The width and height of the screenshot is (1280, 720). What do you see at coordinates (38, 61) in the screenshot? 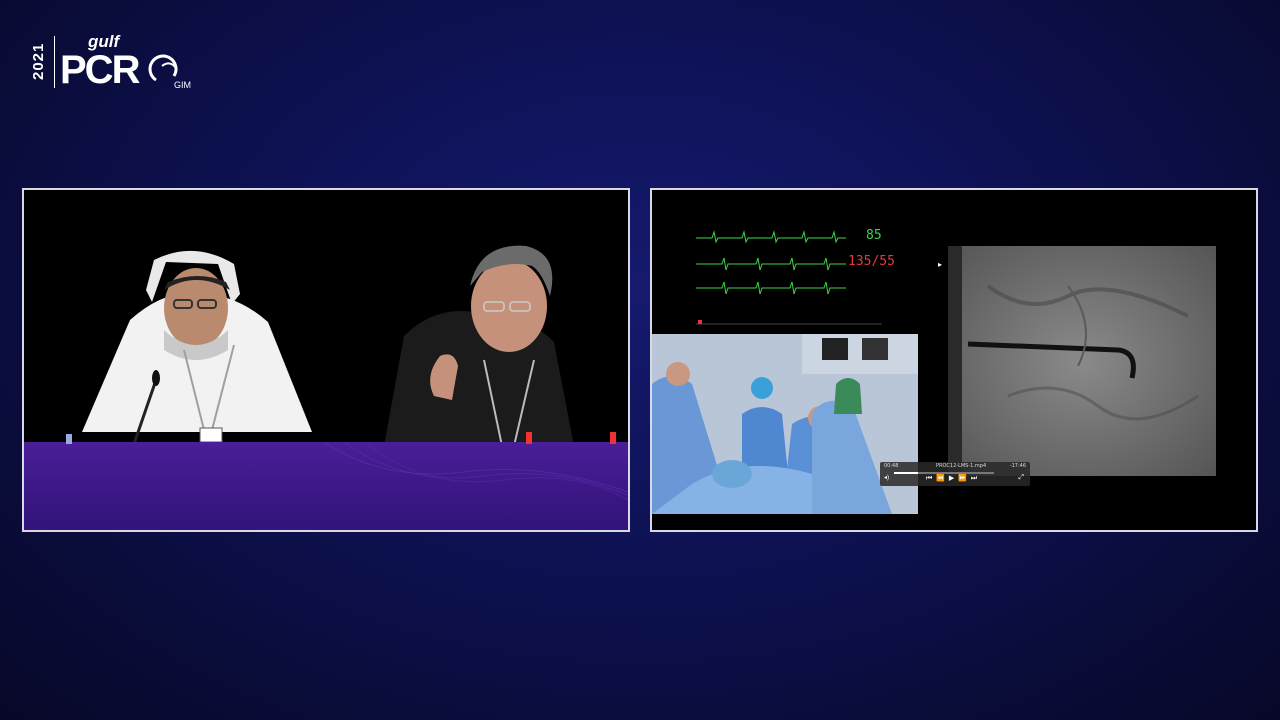
I see `logo-year: 2021` at bounding box center [38, 61].